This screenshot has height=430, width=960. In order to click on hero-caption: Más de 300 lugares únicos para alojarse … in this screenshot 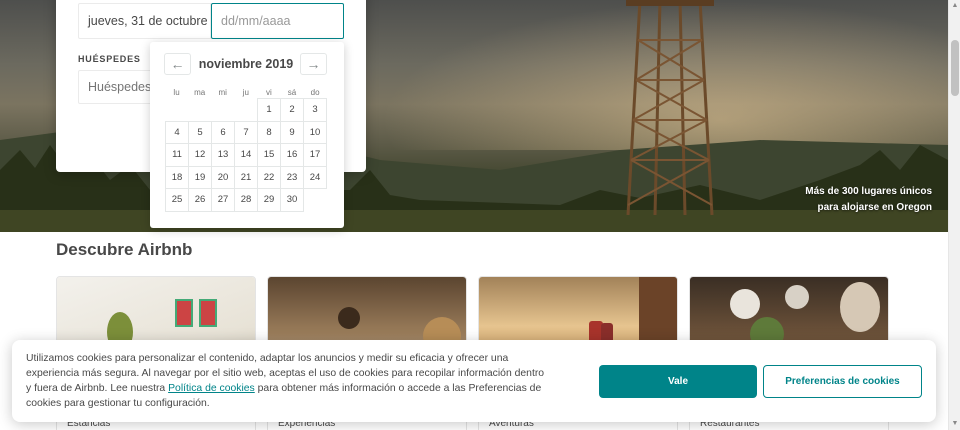, I will do `click(868, 200)`.